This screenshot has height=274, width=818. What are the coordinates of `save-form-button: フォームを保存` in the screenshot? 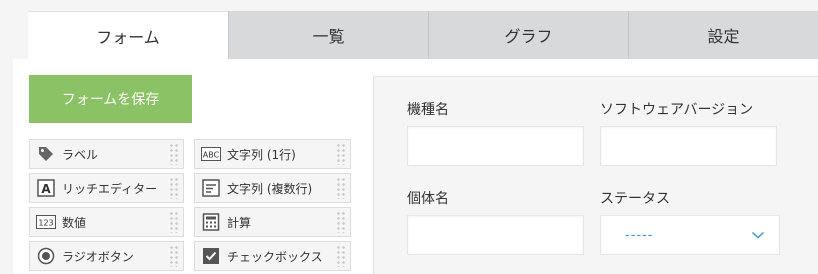 It's located at (110, 99).